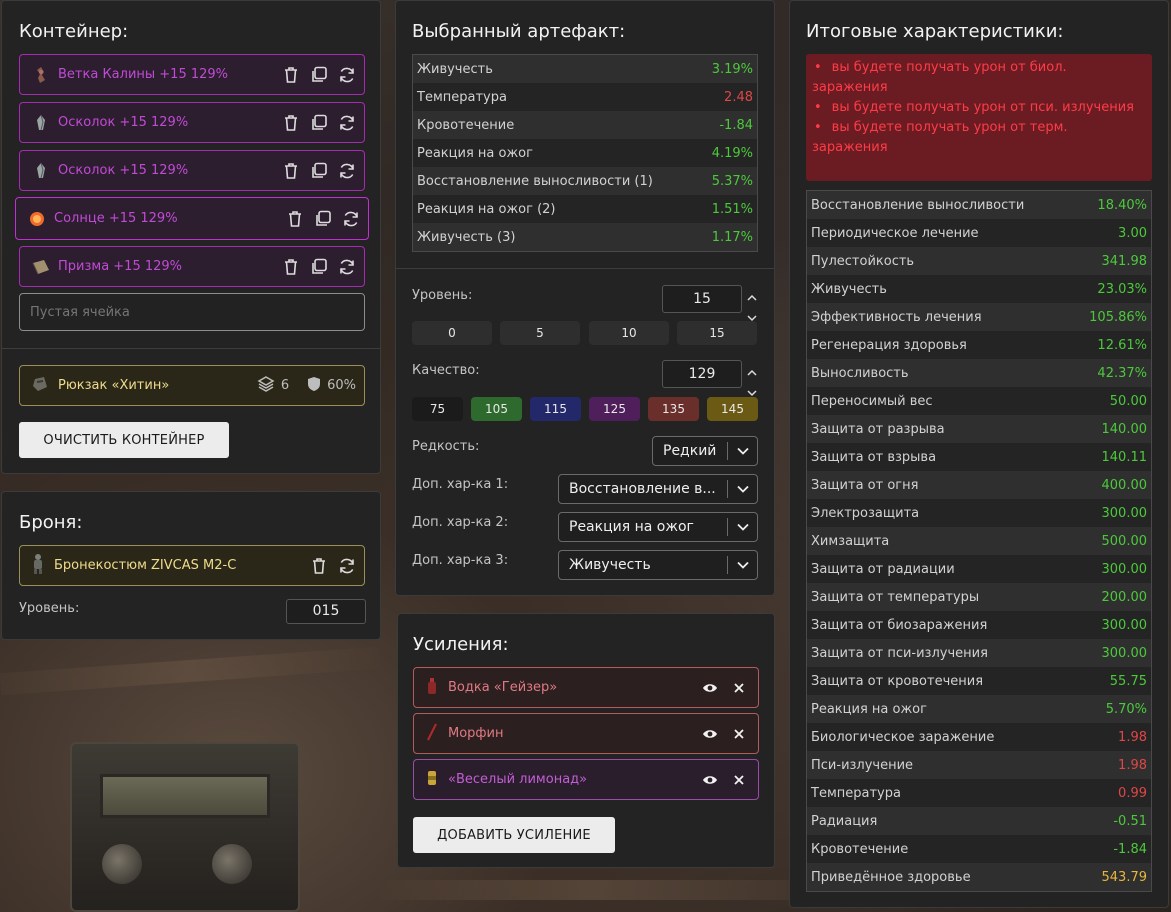 The image size is (1171, 912). I want to click on extra2-select: Реакция на ожог, so click(658, 527).